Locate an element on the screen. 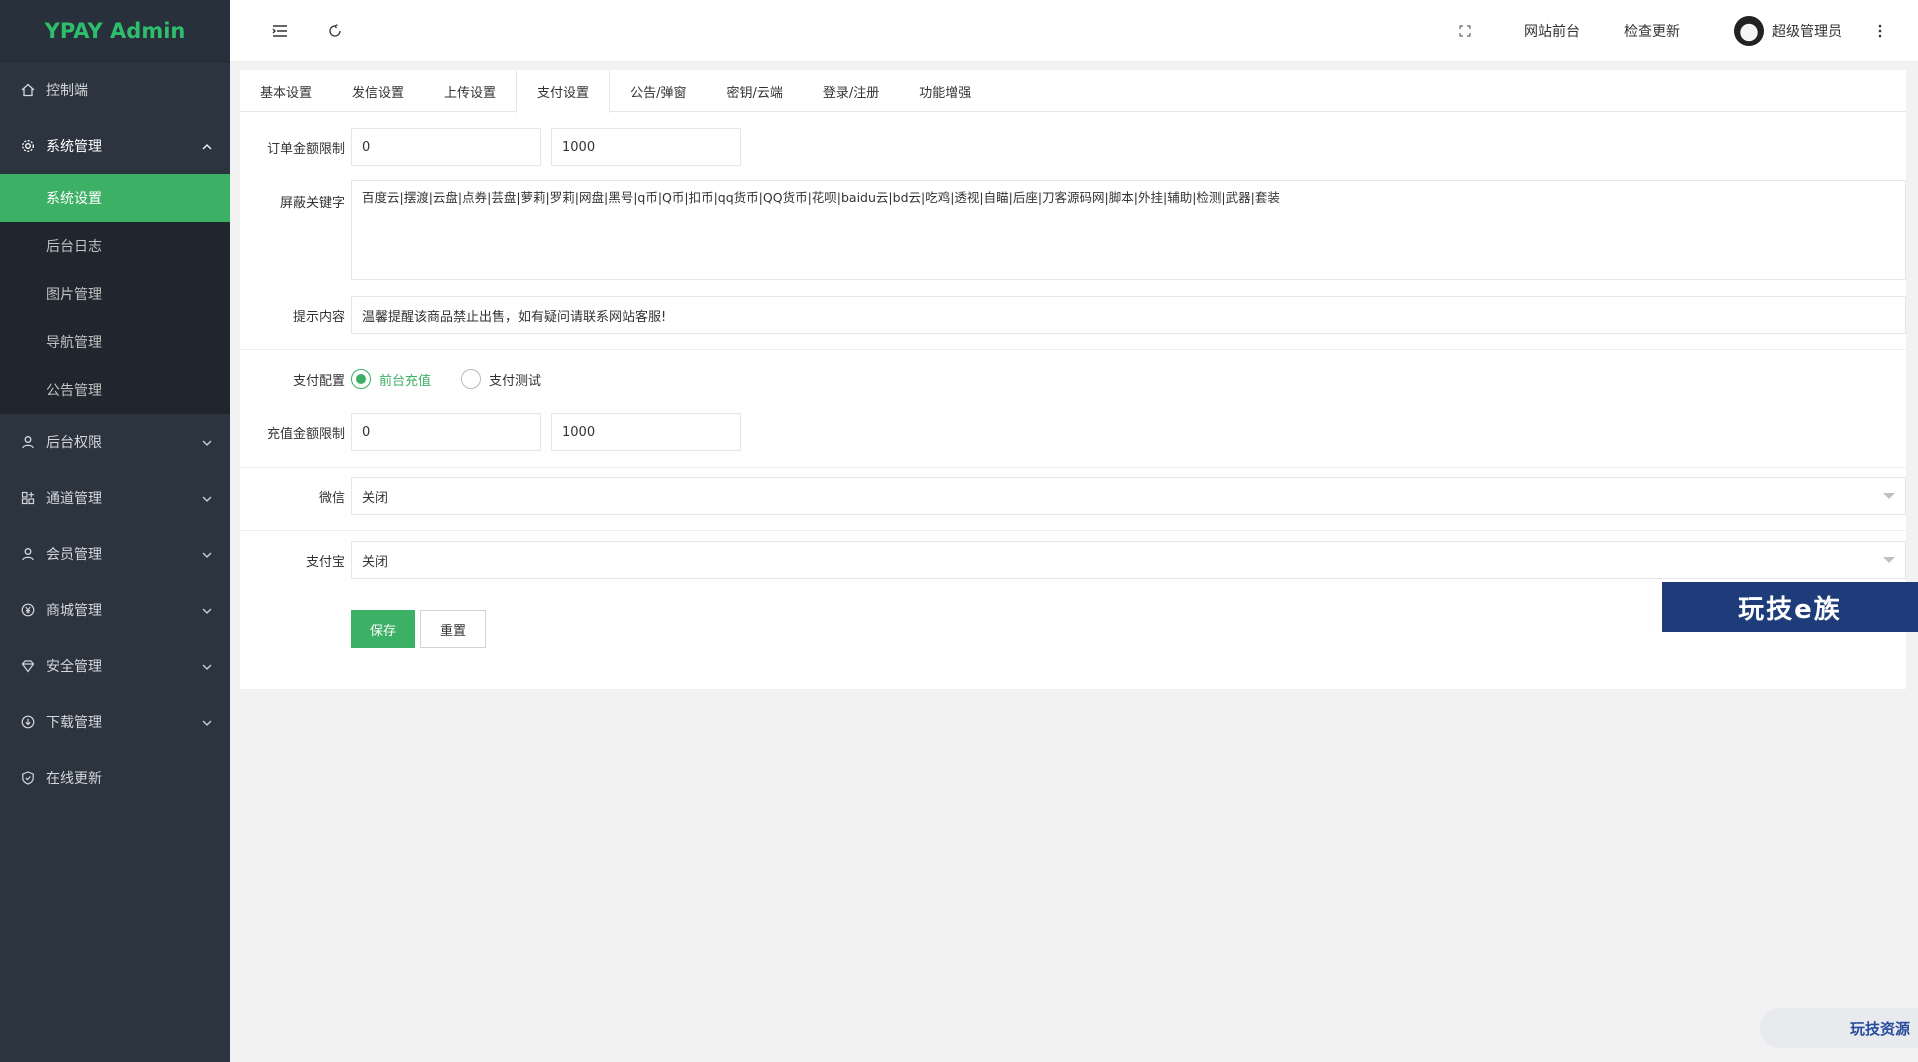  sidebar-item-system-settings: 系统设置 is located at coordinates (115, 198).